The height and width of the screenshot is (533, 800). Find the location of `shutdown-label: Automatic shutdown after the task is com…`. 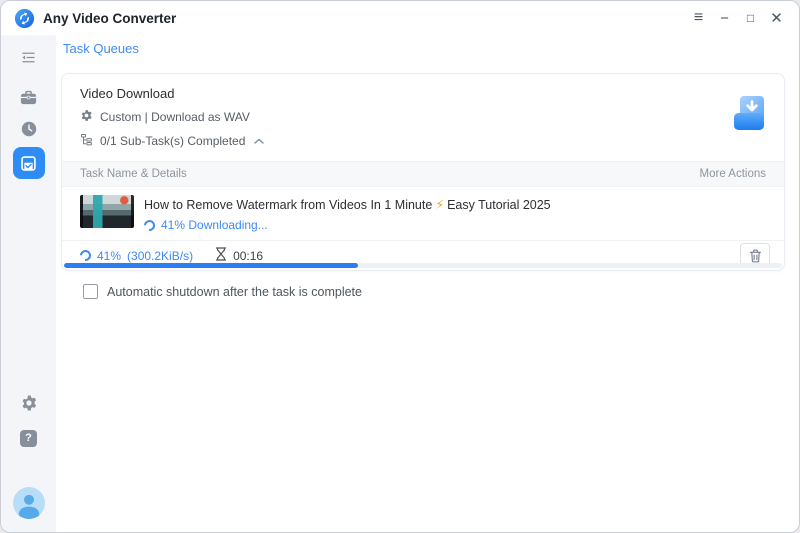

shutdown-label: Automatic shutdown after the task is com… is located at coordinates (234, 291).